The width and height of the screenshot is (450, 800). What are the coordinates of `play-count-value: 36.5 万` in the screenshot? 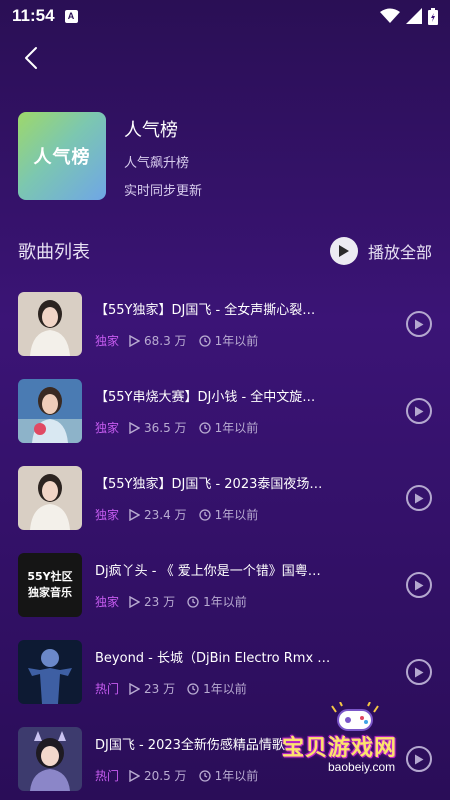 It's located at (165, 428).